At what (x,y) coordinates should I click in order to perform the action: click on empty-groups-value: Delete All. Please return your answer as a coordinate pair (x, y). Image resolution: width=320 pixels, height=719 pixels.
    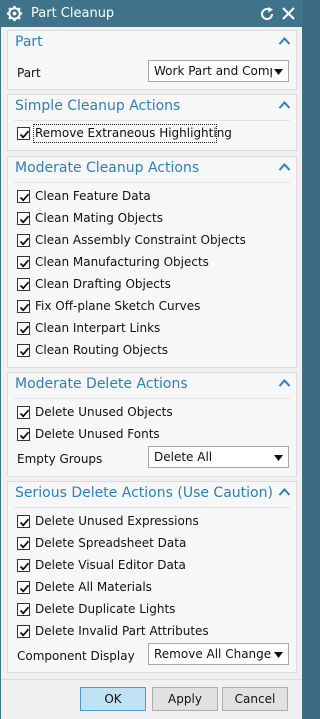
    Looking at the image, I should click on (183, 457).